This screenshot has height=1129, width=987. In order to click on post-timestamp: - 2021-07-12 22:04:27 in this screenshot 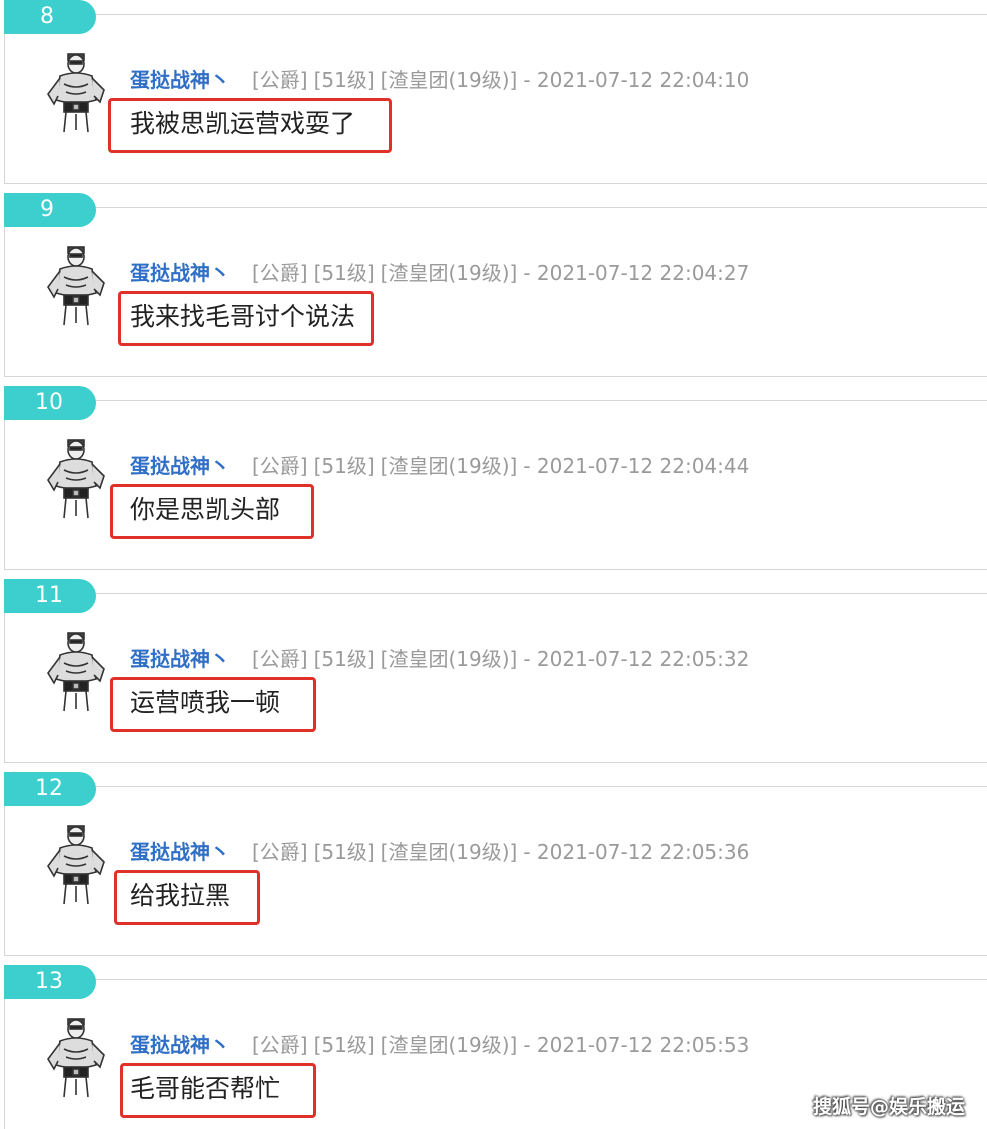, I will do `click(636, 273)`.